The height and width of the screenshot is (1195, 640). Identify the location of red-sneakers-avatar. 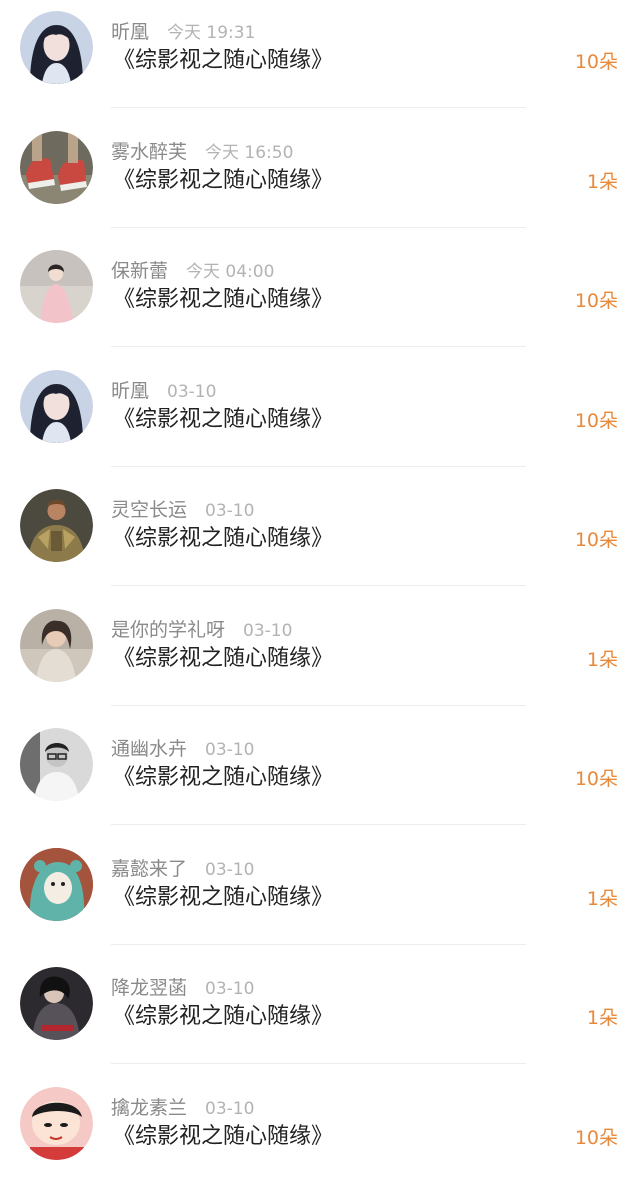
(56, 167).